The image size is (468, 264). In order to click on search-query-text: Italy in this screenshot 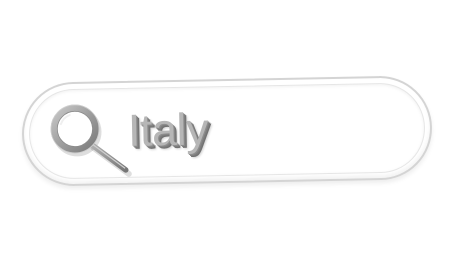, I will do `click(167, 130)`.